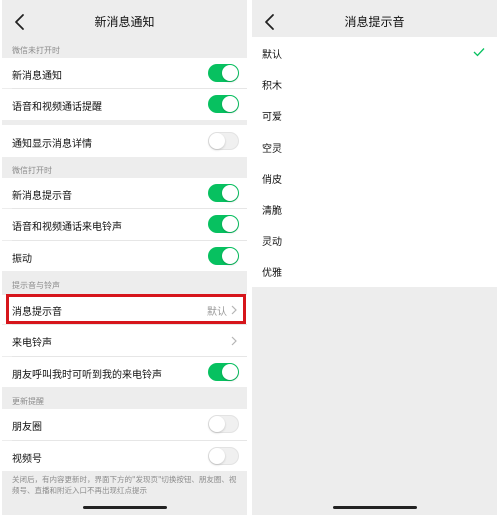 The width and height of the screenshot is (499, 515). I want to click on sound-option-item: 默认, so click(374, 53).